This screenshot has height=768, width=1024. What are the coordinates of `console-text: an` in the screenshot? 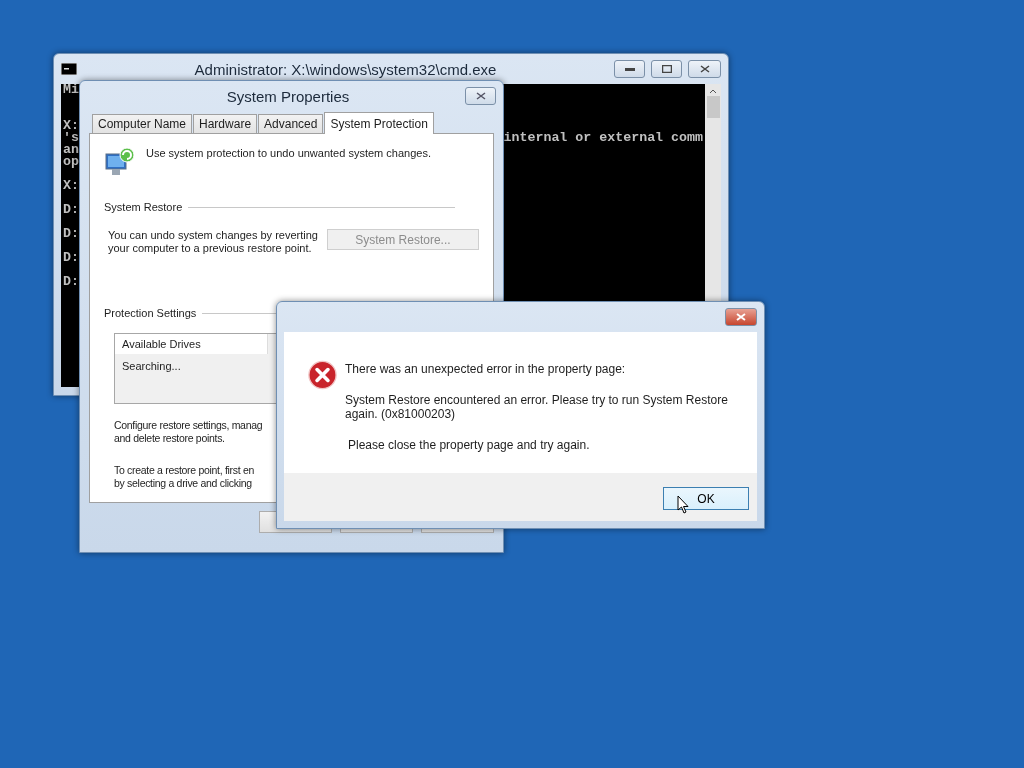 It's located at (71, 150).